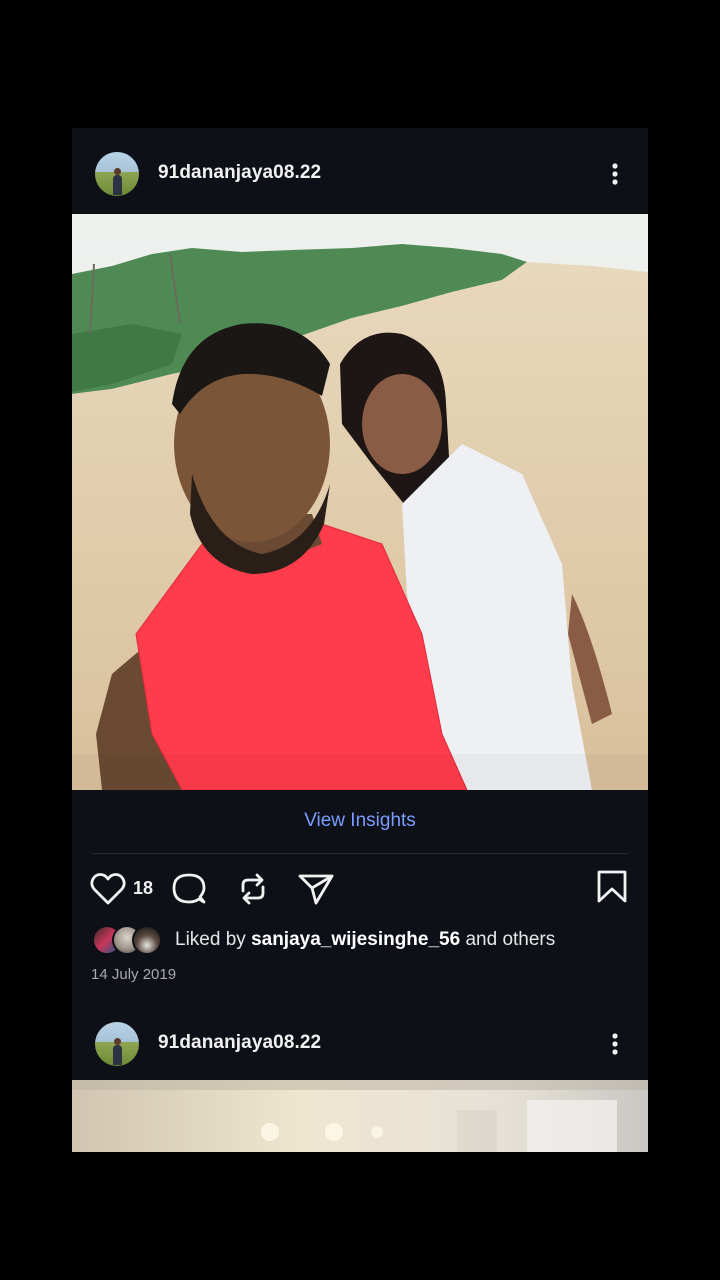 This screenshot has height=1280, width=720. Describe the element at coordinates (128, 940) in the screenshot. I see `liked-by-avatars` at that location.